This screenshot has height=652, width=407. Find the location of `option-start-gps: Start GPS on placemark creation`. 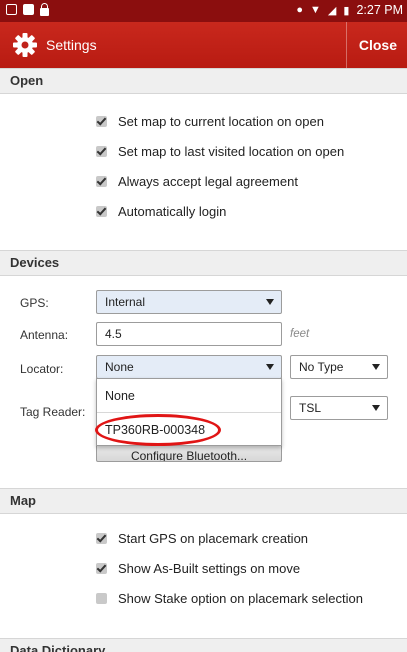

option-start-gps: Start GPS on placemark creation is located at coordinates (202, 538).